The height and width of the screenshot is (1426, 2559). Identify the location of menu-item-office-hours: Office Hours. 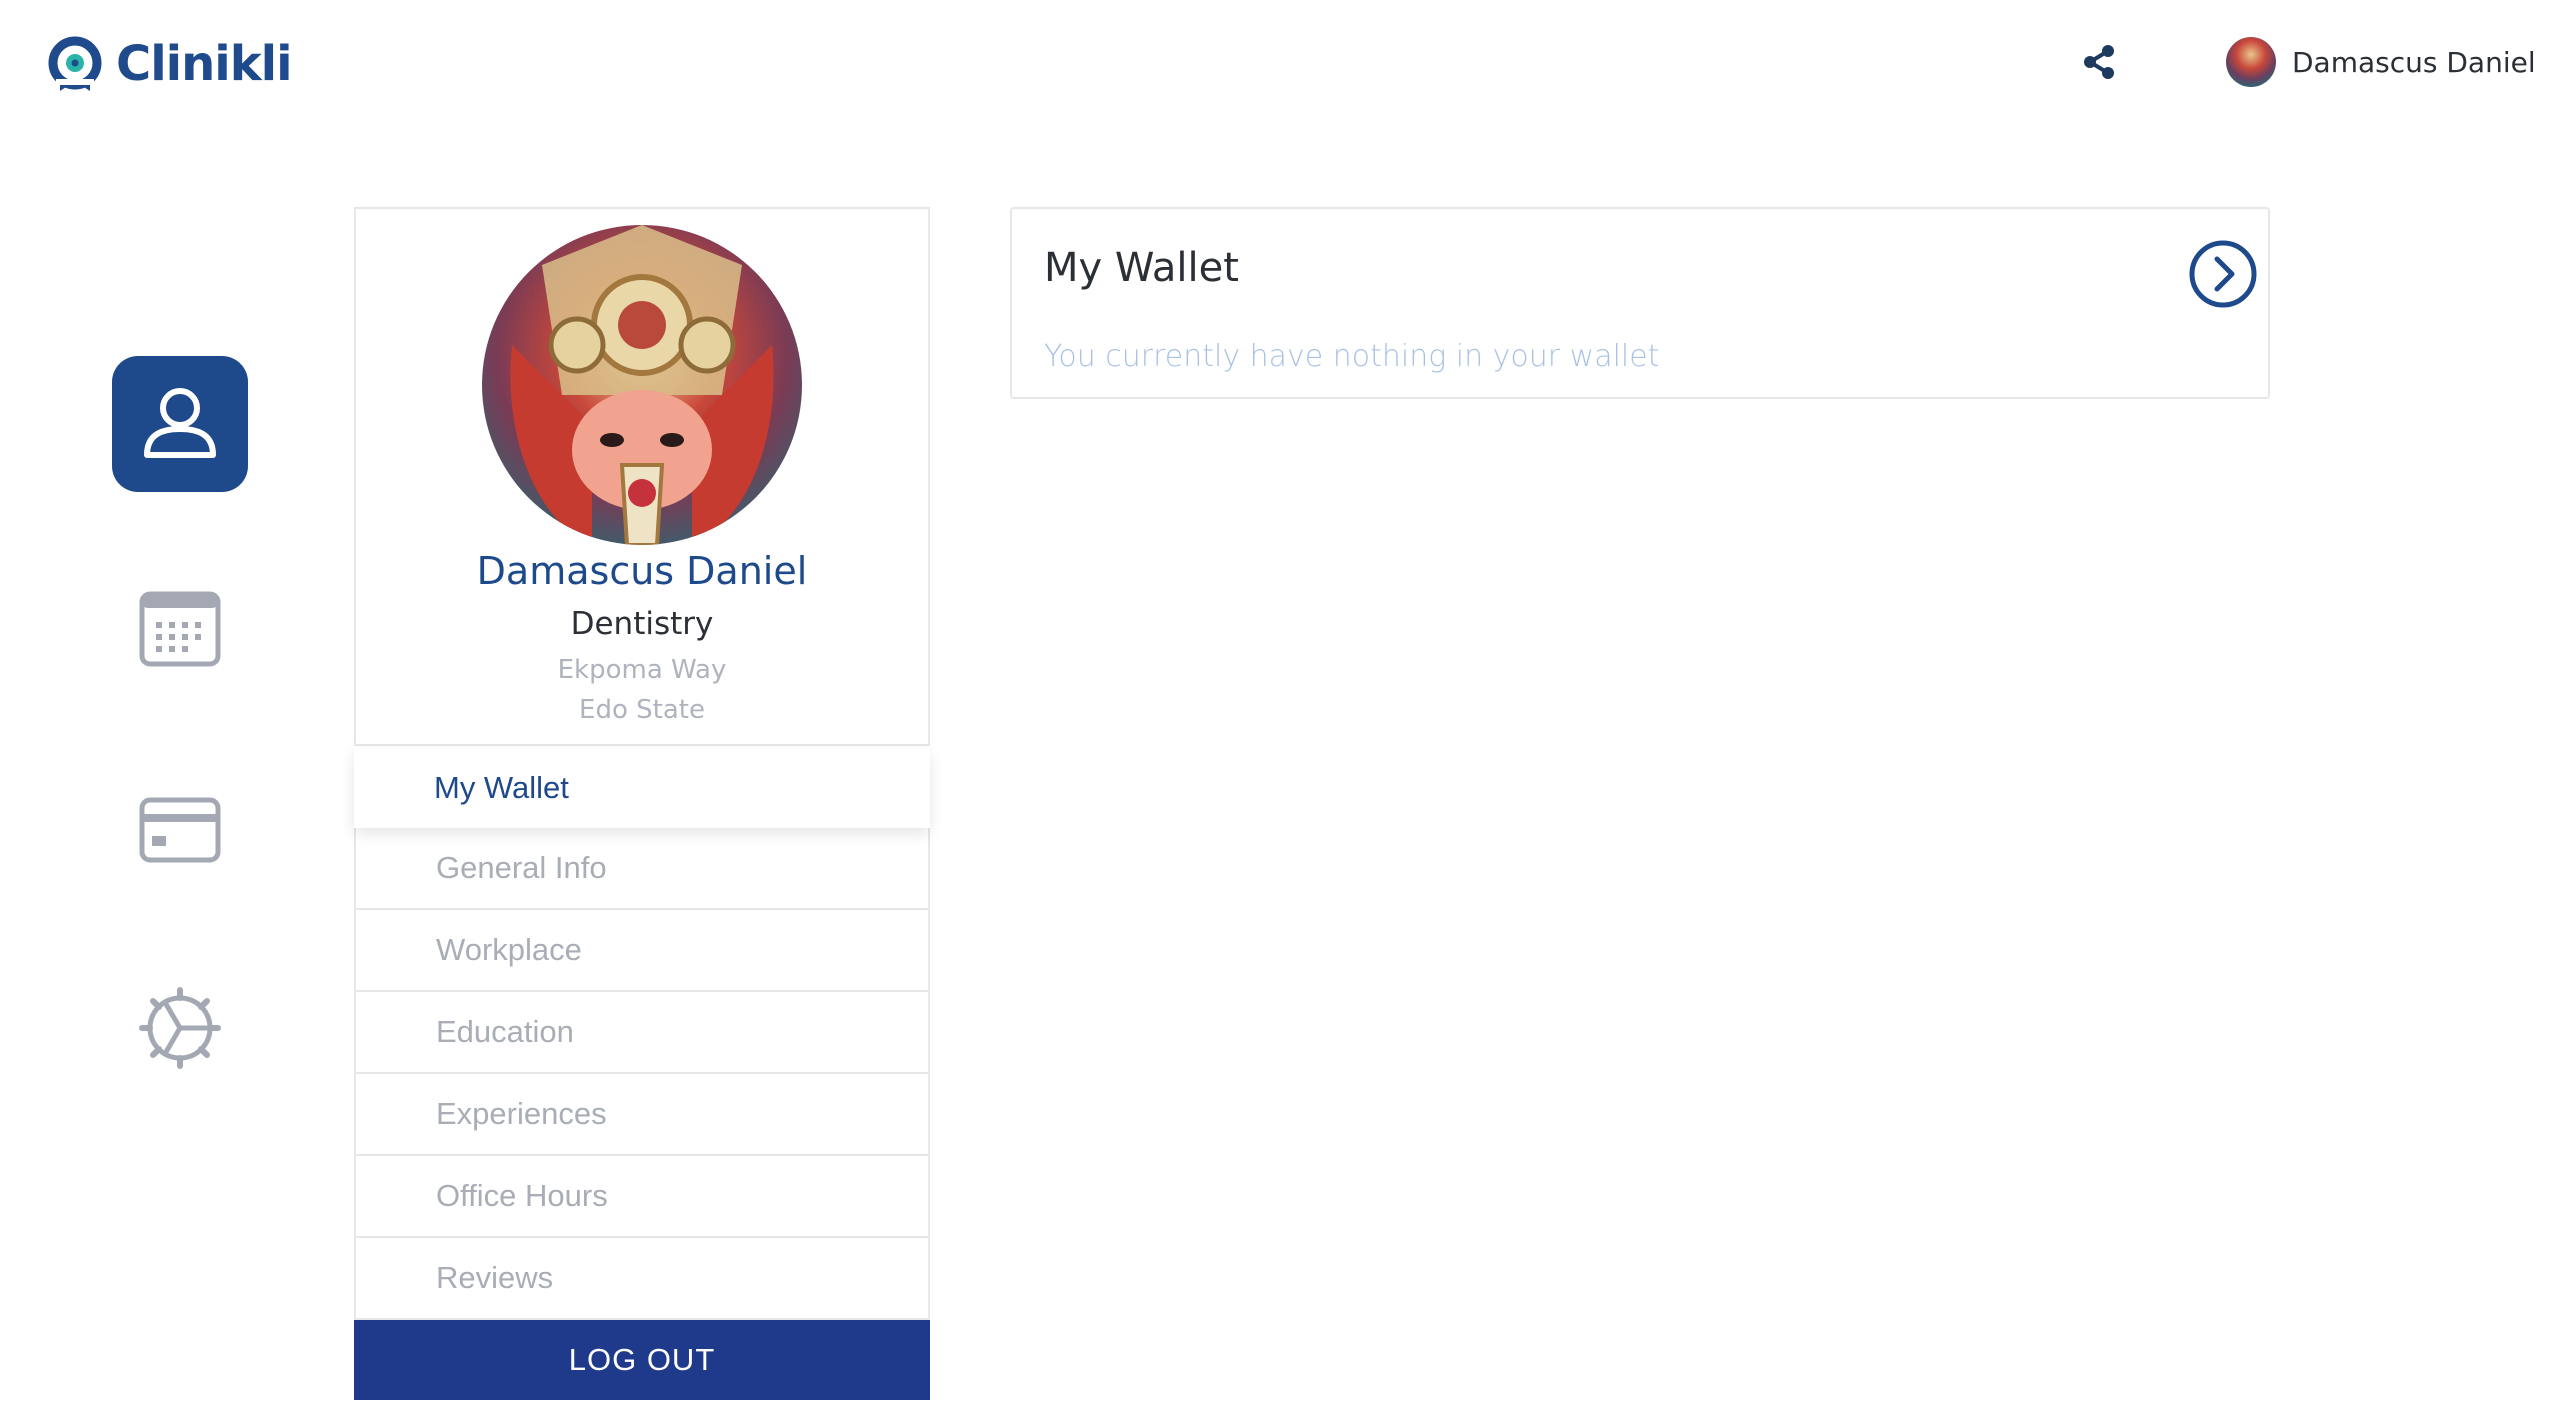
(642, 1197).